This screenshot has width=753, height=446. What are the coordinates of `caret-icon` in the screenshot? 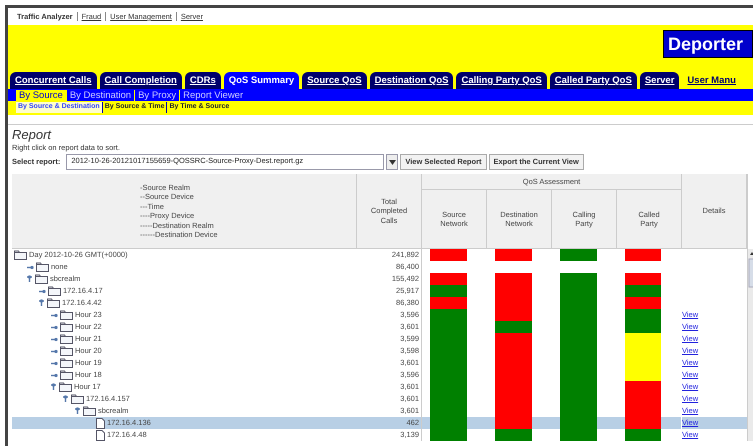 It's located at (392, 162).